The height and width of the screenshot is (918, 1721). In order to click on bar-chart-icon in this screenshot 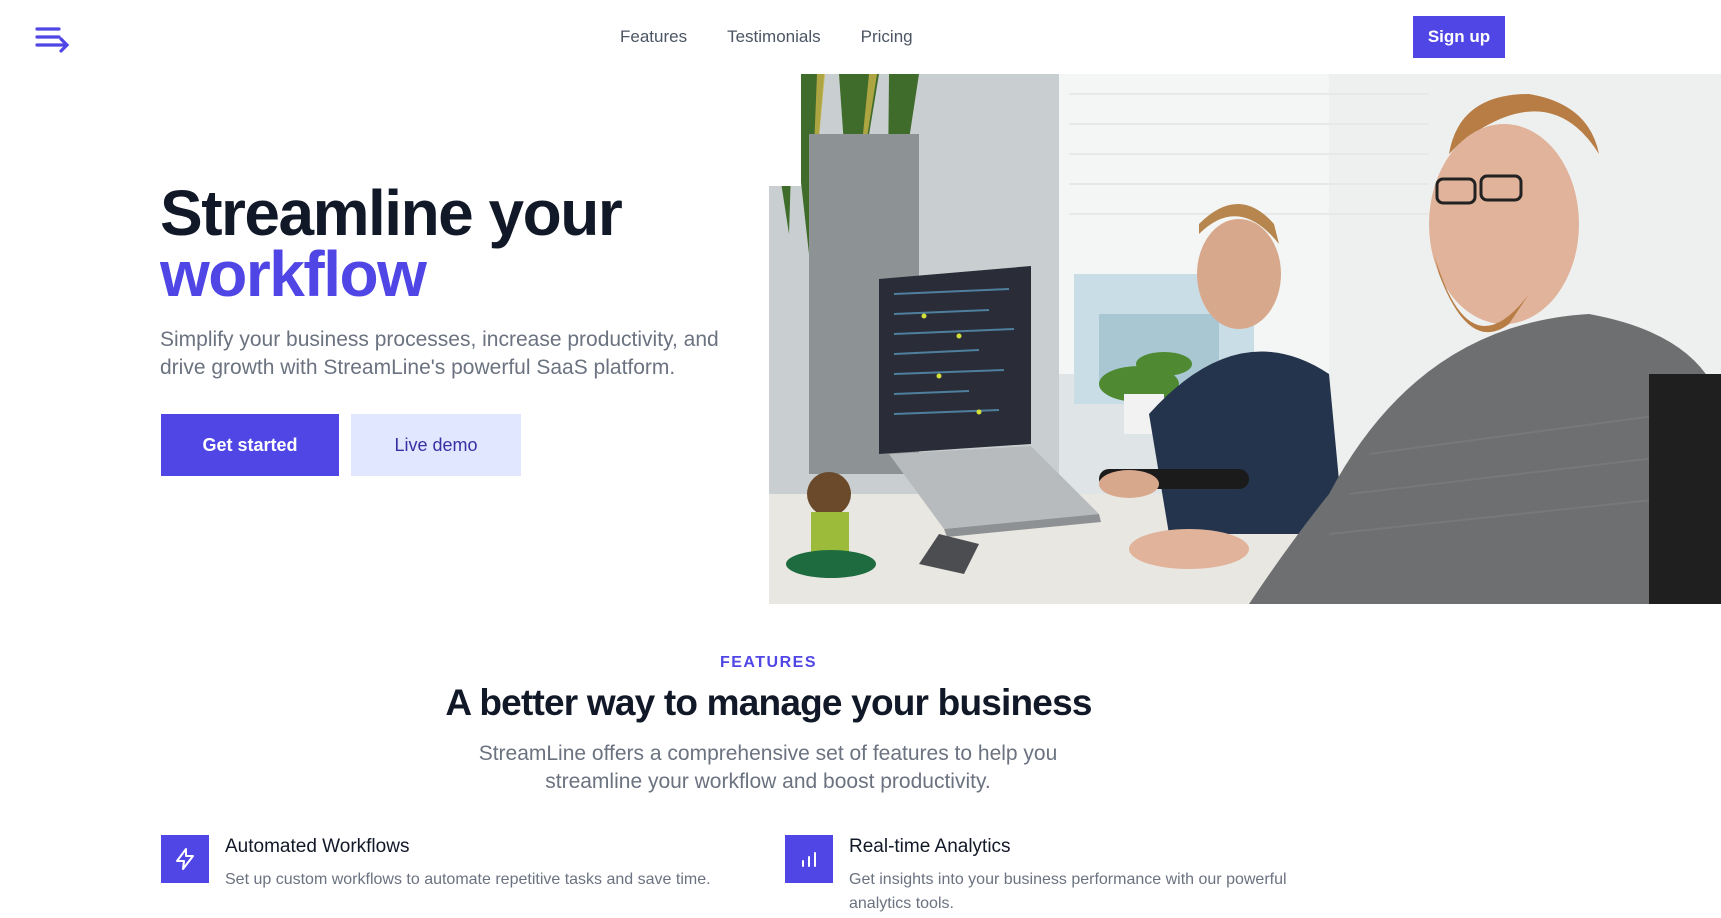, I will do `click(809, 859)`.